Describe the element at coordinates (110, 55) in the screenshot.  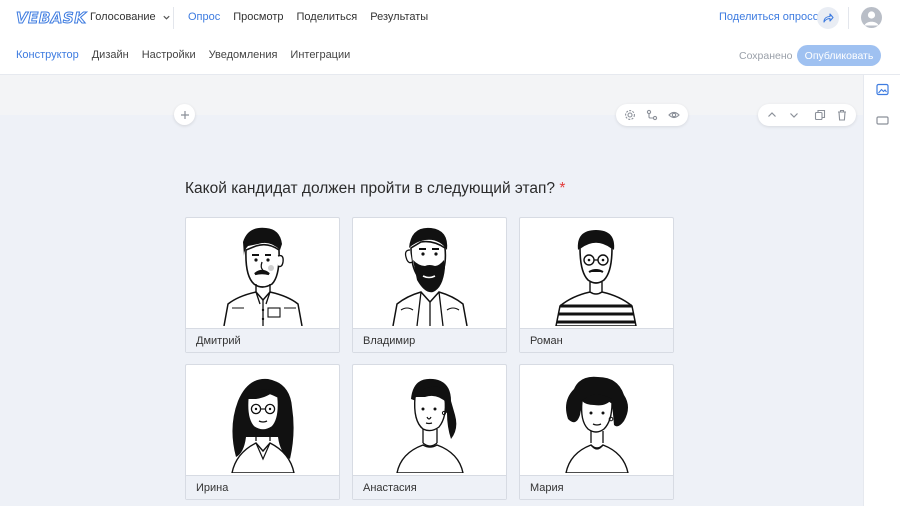
I see `tab-design: Дизайн` at that location.